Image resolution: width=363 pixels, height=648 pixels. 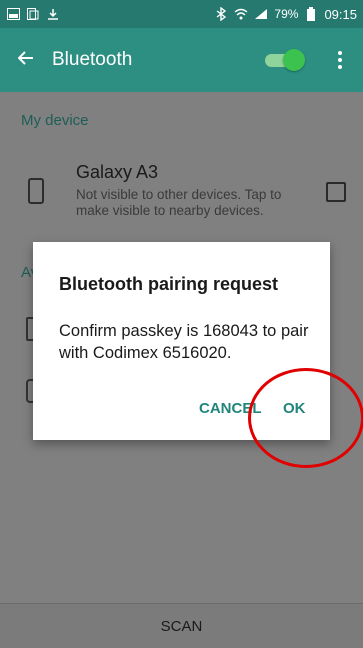 I want to click on dialog-title: Bluetooth pairing request, so click(x=169, y=284).